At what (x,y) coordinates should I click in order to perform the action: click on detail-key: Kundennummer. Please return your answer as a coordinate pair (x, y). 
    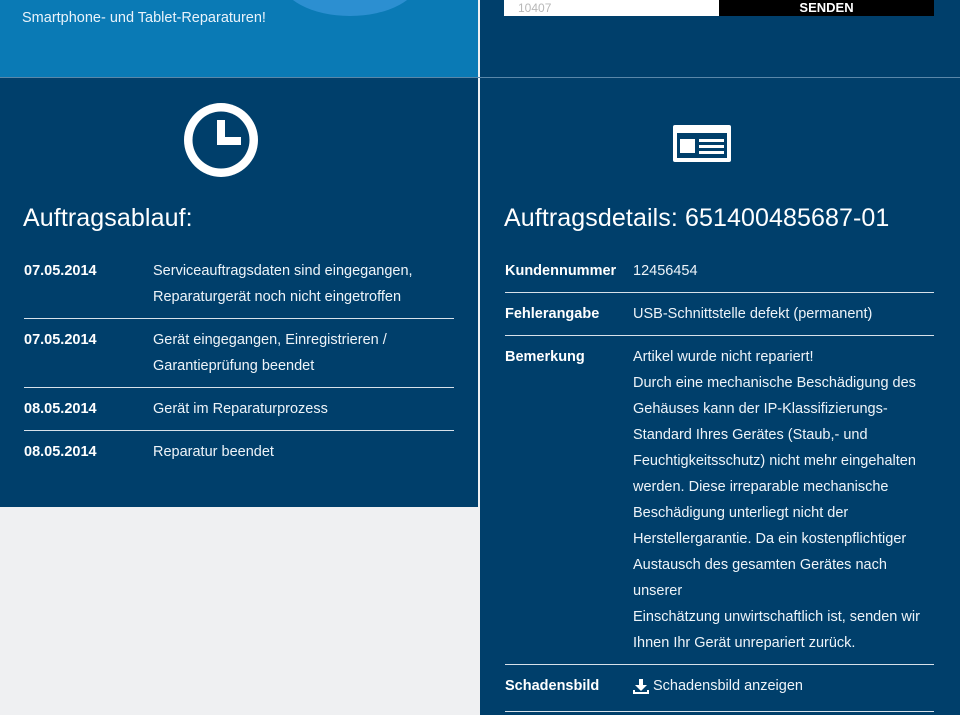
    Looking at the image, I should click on (561, 271).